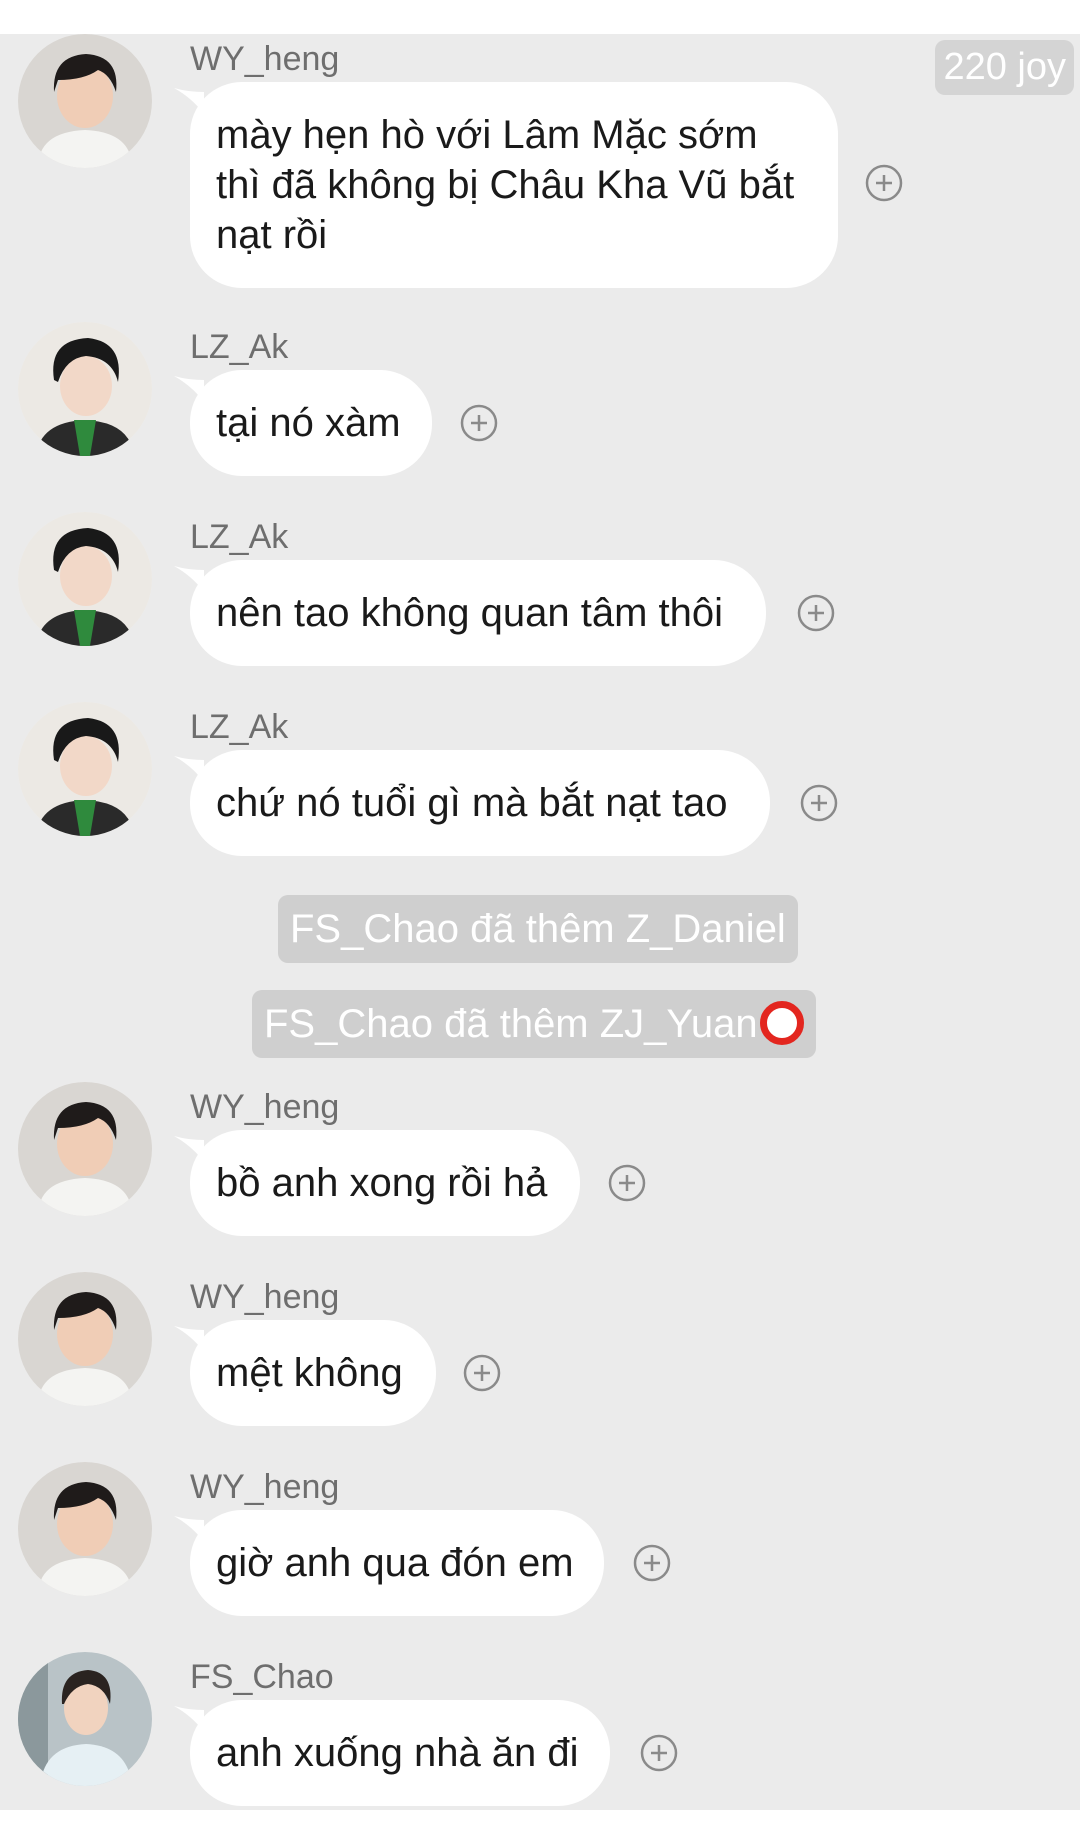 The height and width of the screenshot is (1833, 1080). I want to click on message-bubble: tại nó xàm, so click(303, 423).